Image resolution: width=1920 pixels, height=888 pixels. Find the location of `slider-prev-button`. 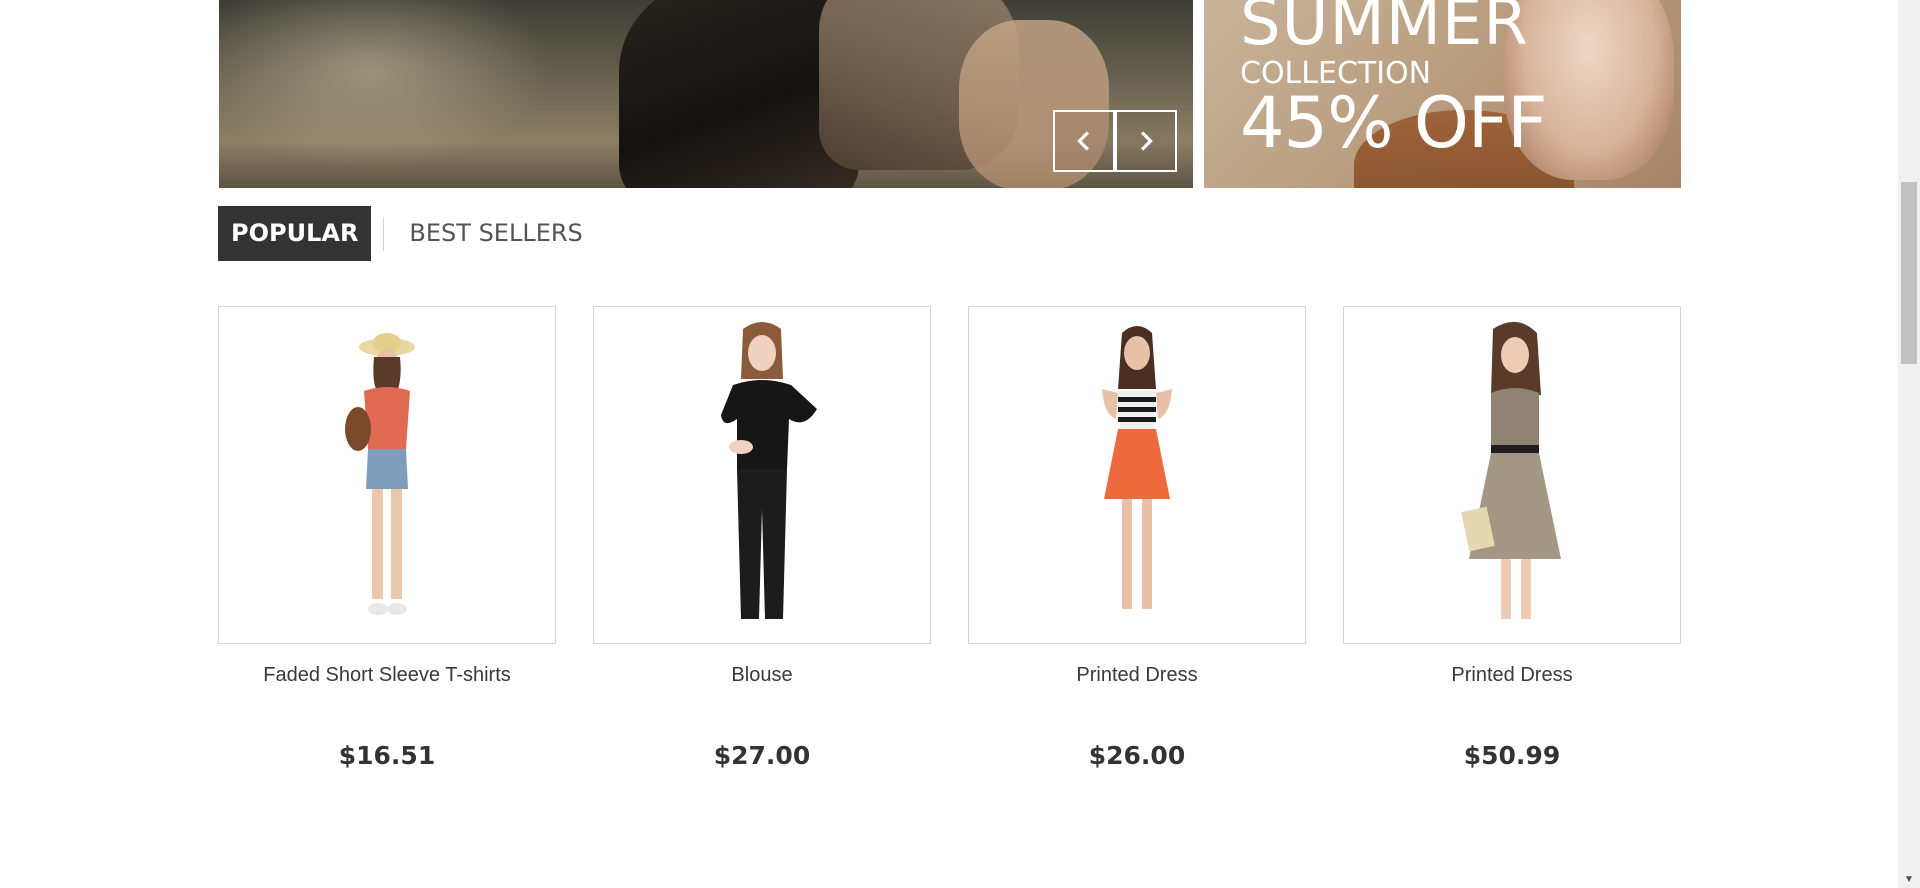

slider-prev-button is located at coordinates (1084, 141).